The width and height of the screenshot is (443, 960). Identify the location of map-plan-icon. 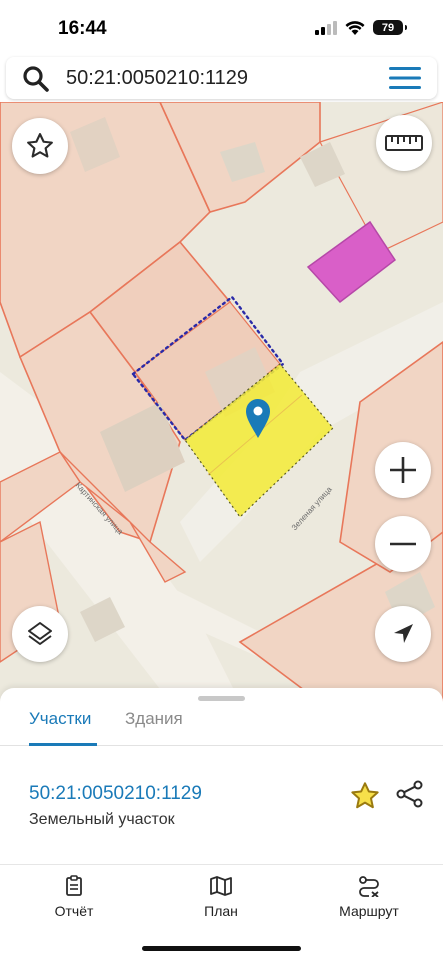
(221, 886).